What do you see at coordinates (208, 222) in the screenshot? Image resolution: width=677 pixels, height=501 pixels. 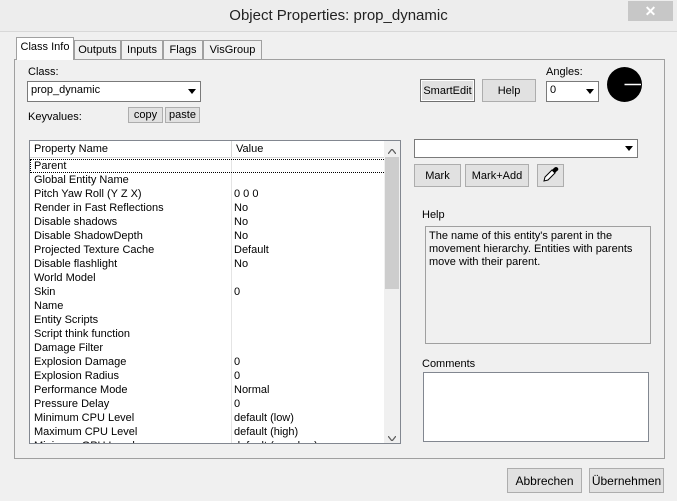 I see `property-row: Disable shadows No` at bounding box center [208, 222].